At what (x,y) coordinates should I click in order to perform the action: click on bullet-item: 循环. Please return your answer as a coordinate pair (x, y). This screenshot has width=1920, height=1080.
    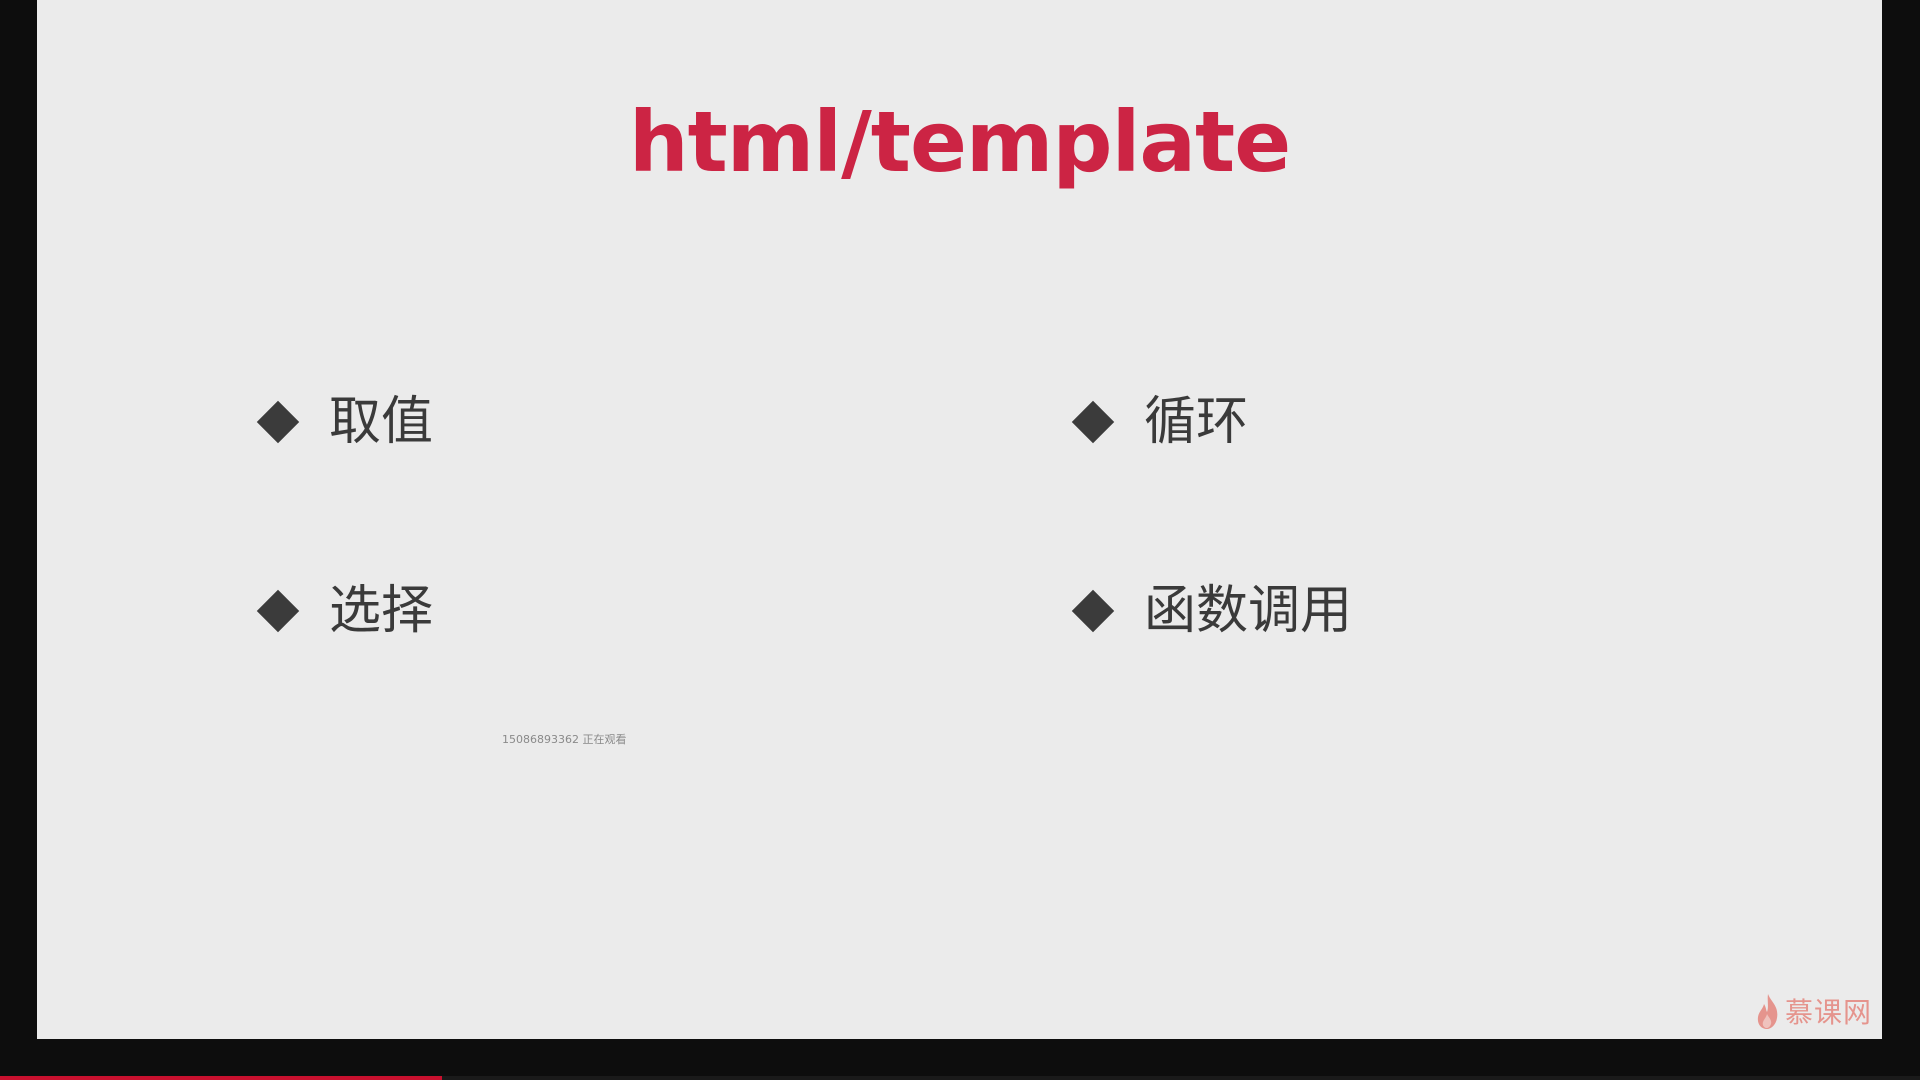
    Looking at the image, I should click on (1157, 422).